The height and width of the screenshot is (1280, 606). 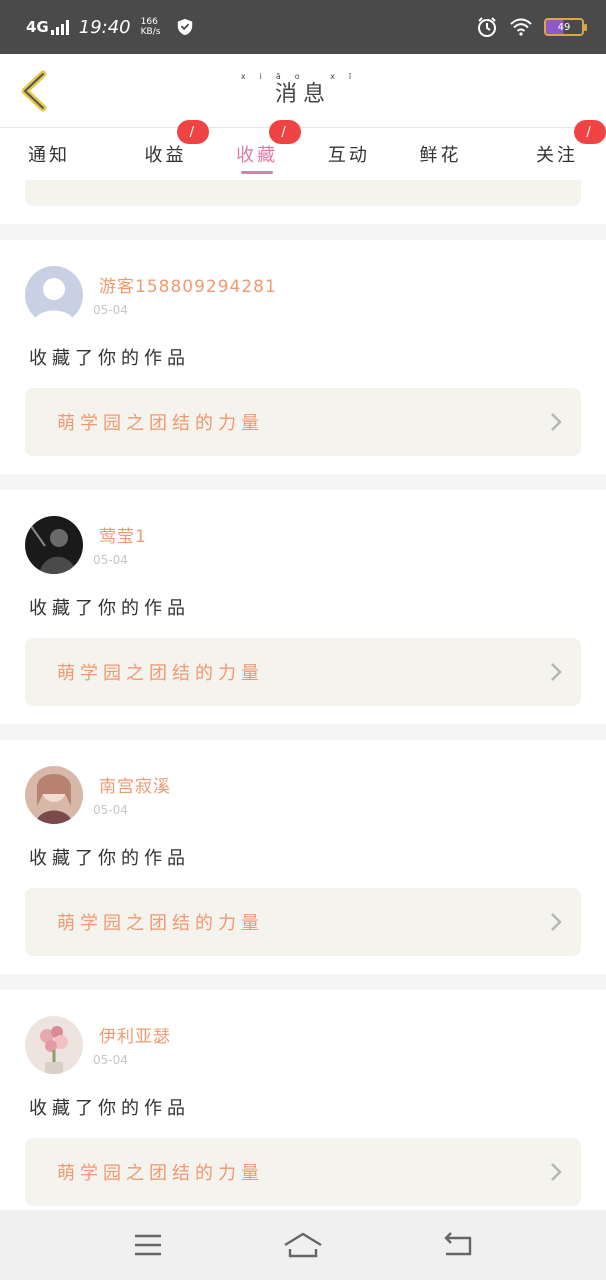 I want to click on network-speed: 166 KB/s, so click(x=151, y=27).